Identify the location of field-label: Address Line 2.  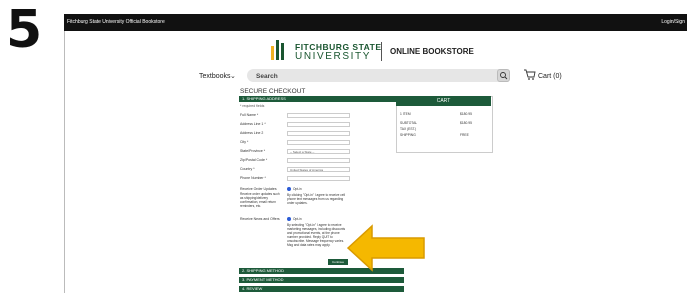
(252, 133).